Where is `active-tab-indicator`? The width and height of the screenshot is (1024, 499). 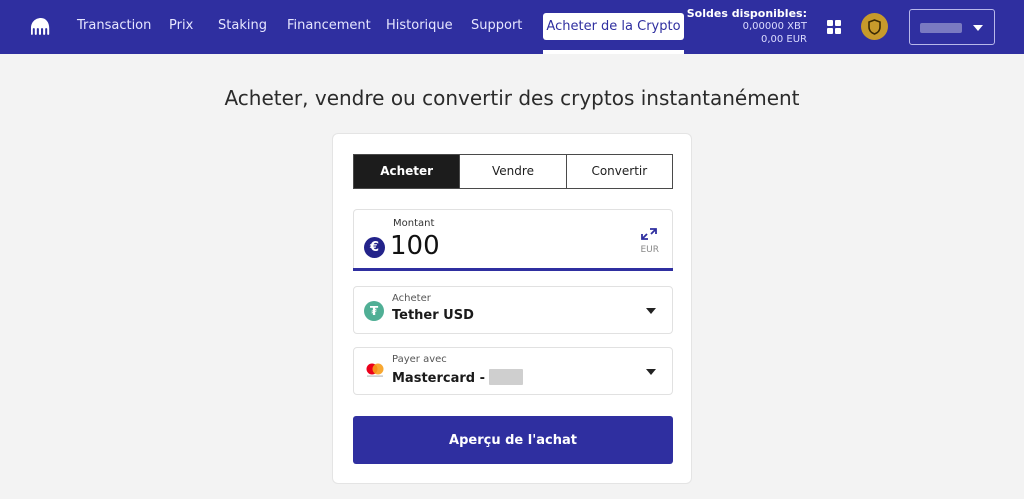 active-tab-indicator is located at coordinates (613, 52).